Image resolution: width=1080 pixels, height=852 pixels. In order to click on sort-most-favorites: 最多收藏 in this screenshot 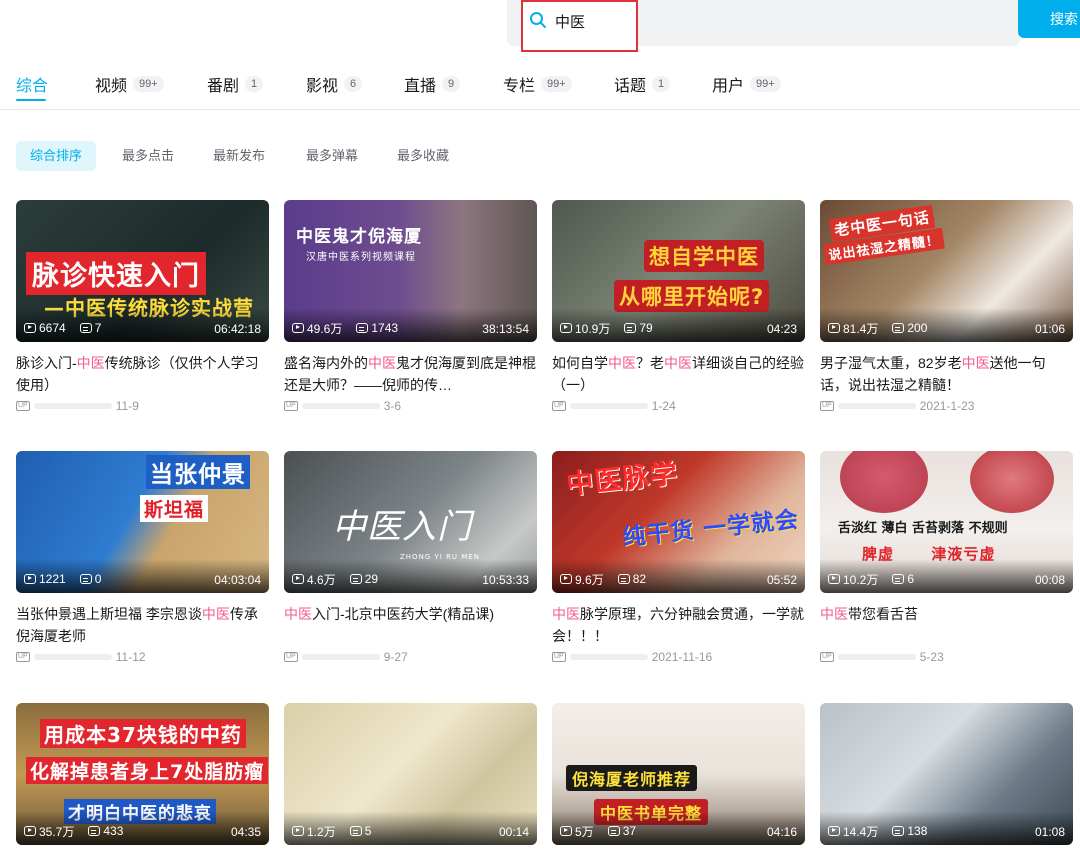, I will do `click(423, 156)`.